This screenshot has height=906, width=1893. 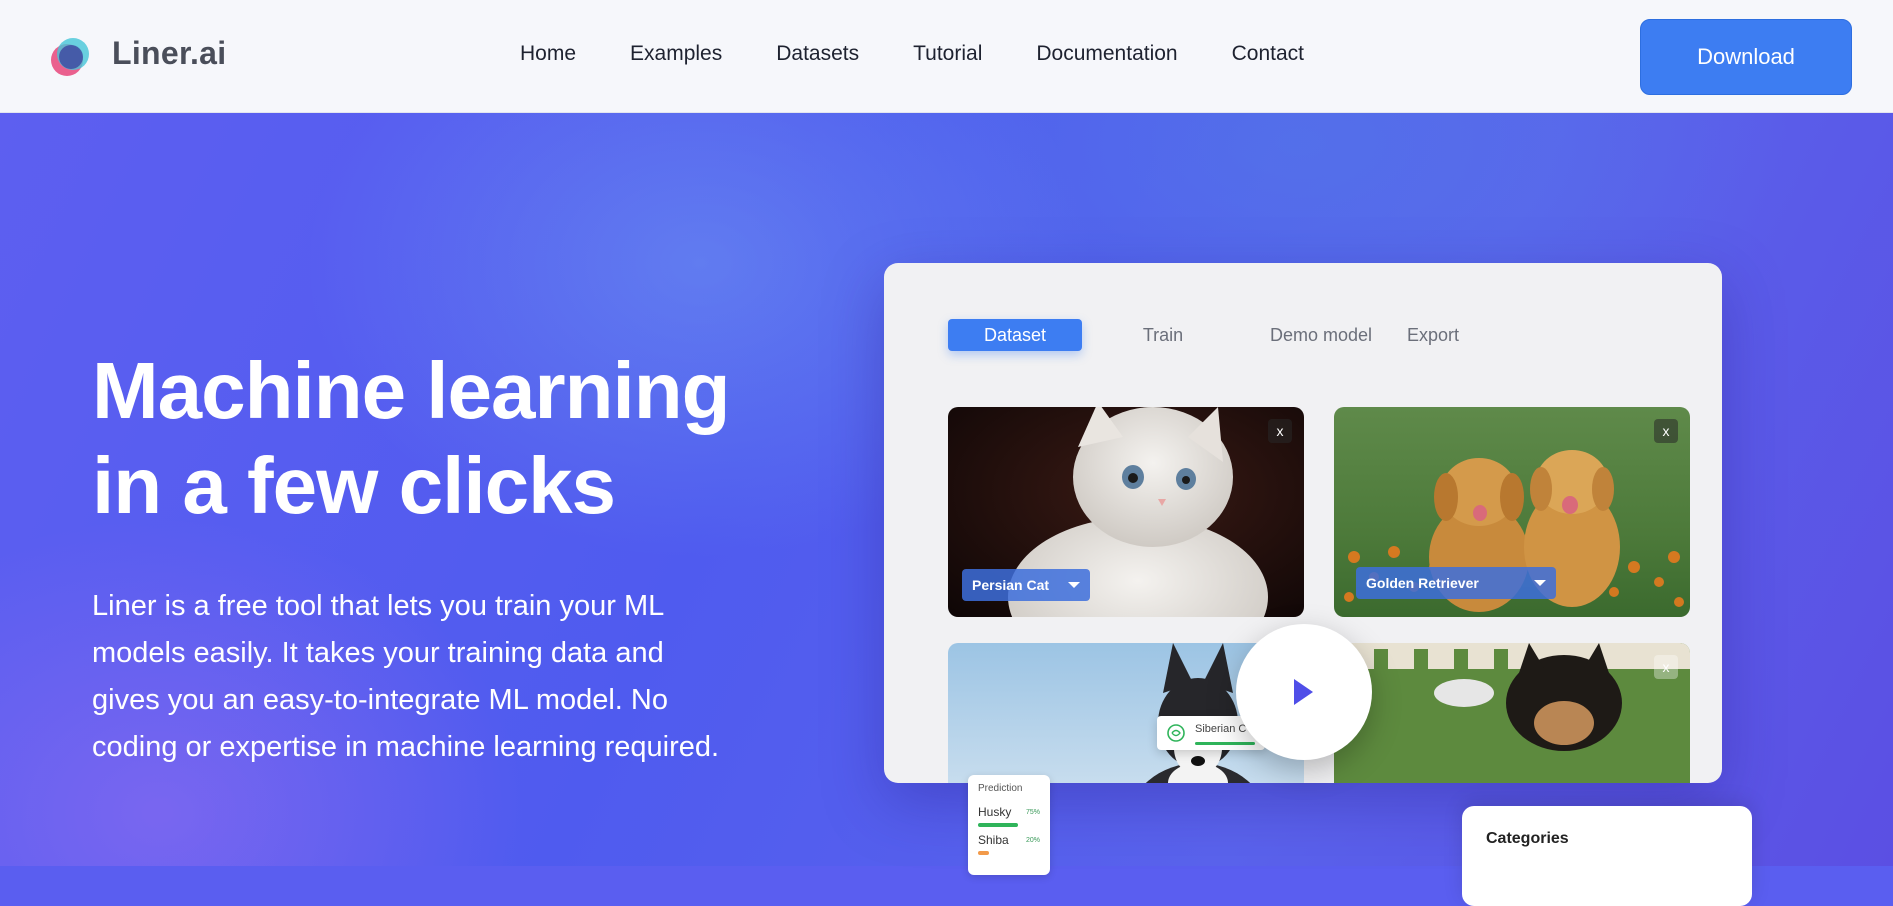 What do you see at coordinates (1746, 57) in the screenshot?
I see `download-button: Download` at bounding box center [1746, 57].